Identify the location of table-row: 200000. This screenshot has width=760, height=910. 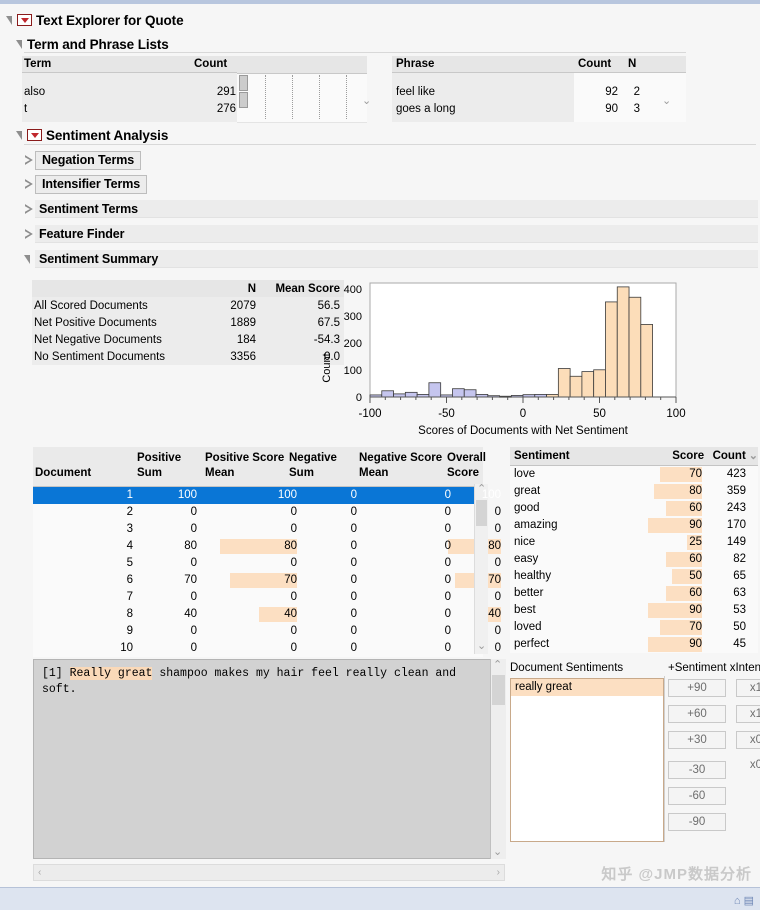
(267, 512).